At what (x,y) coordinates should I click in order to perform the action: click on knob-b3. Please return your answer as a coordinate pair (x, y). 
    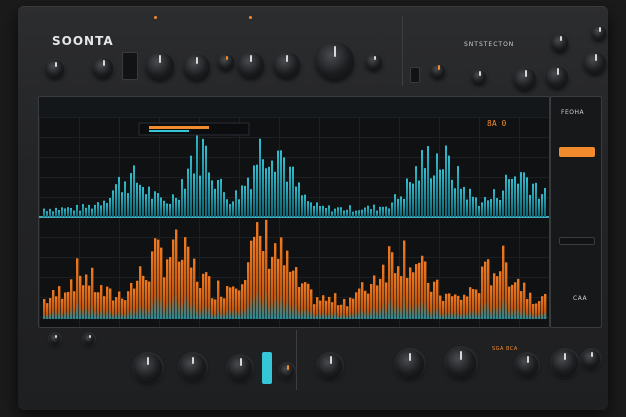
    Looking at the image, I should click on (148, 368).